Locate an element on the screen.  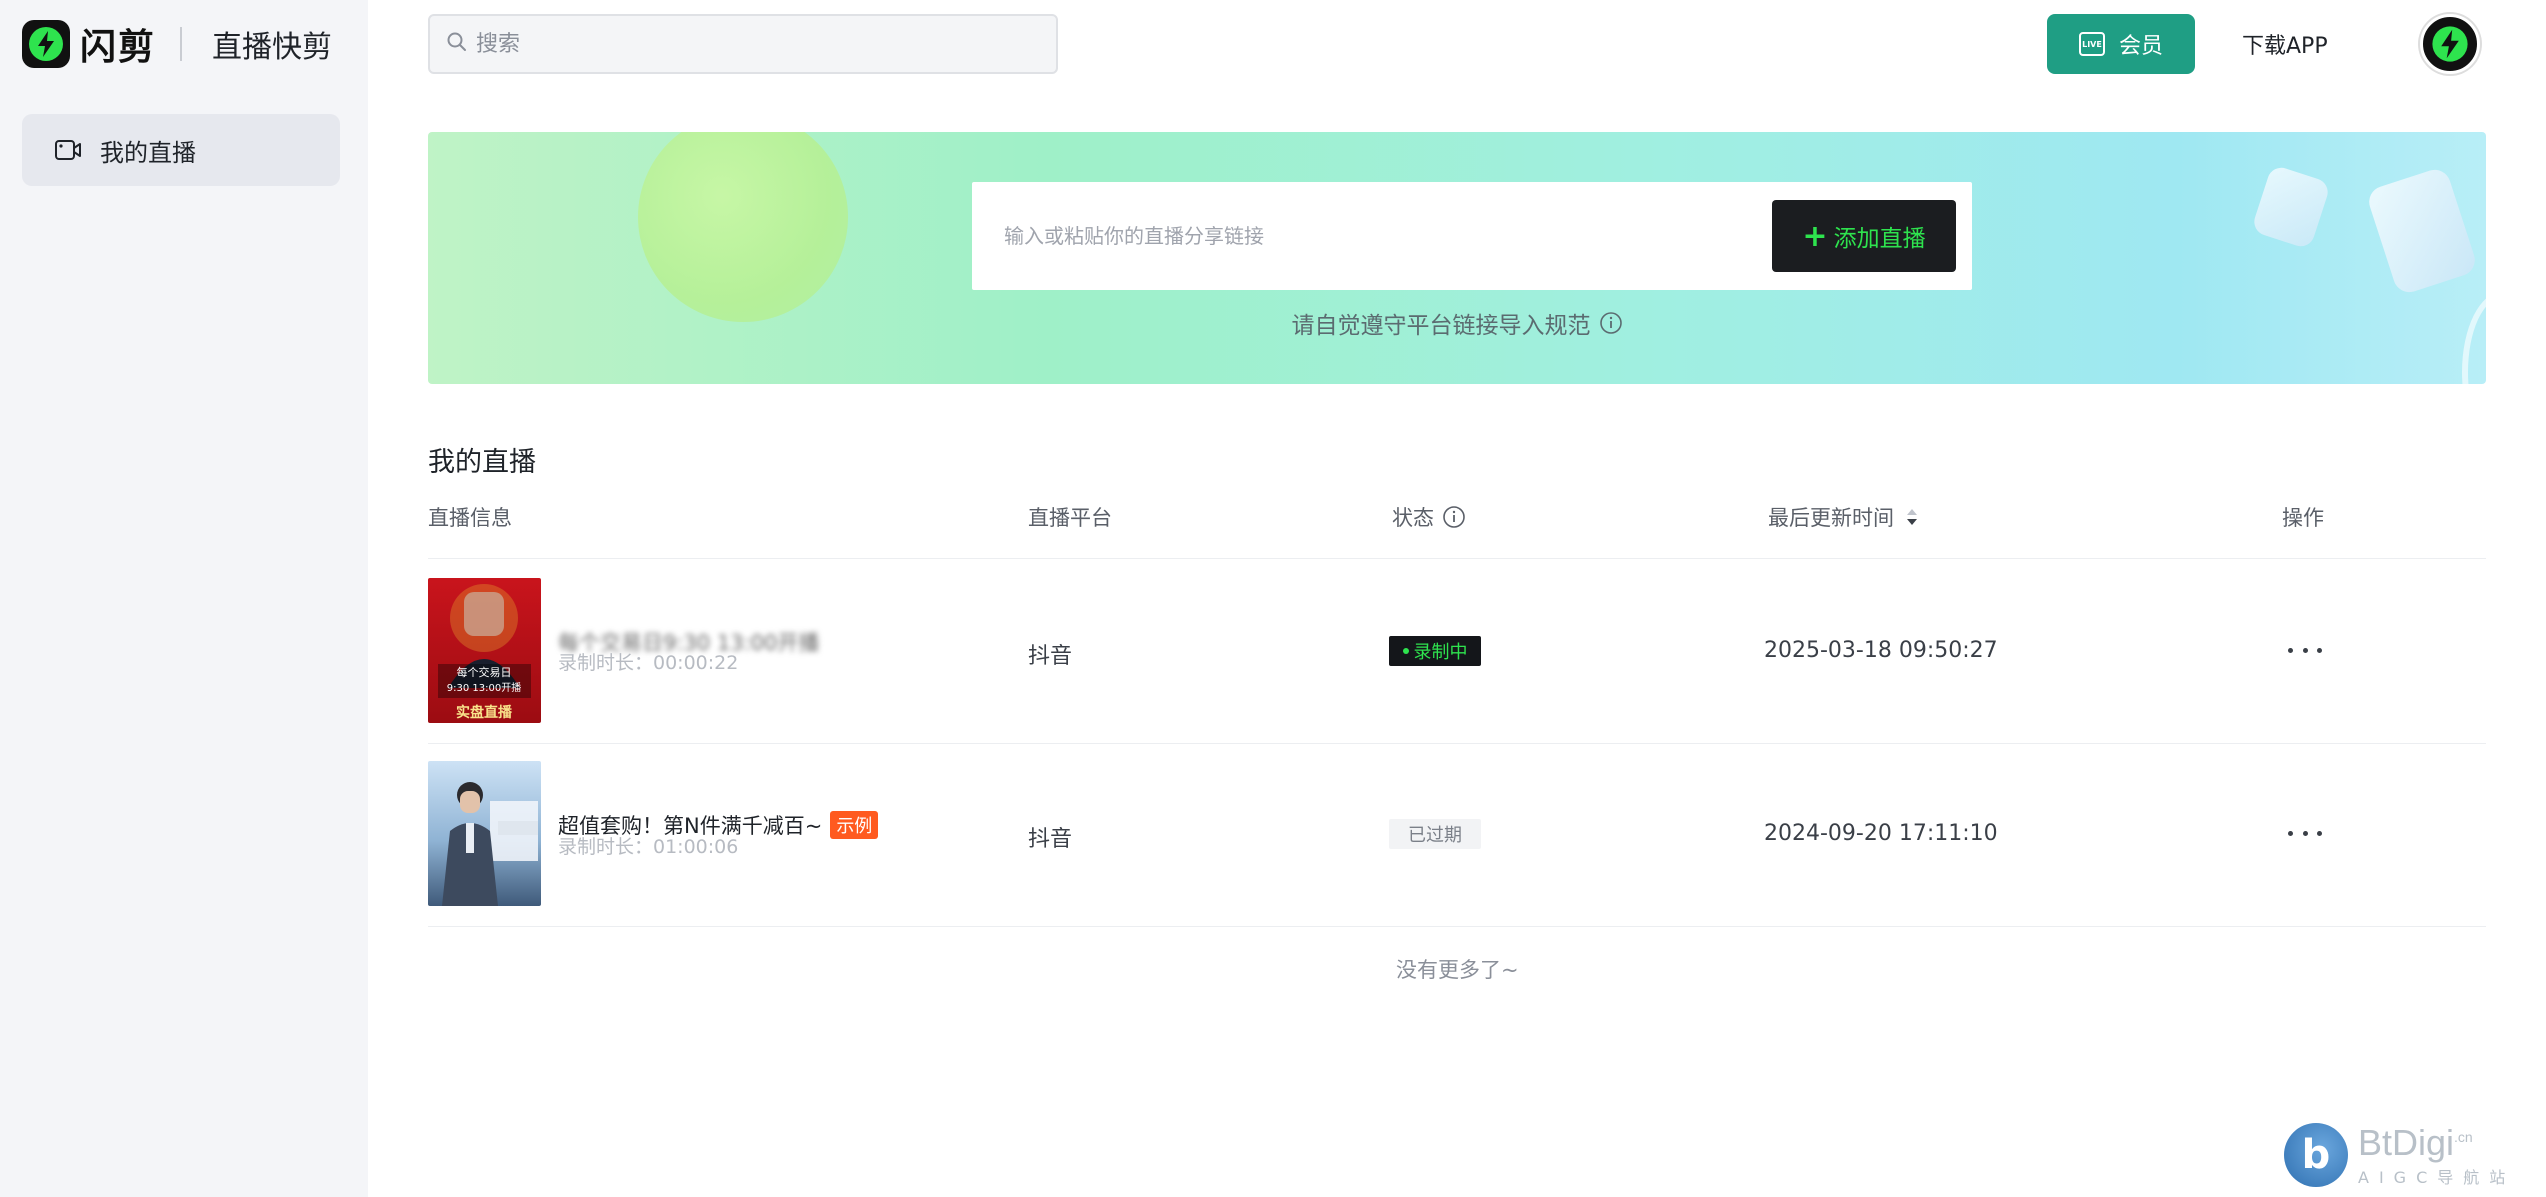
import-notice: 请自觉遵守平台链接导入规范 is located at coordinates (1457, 323).